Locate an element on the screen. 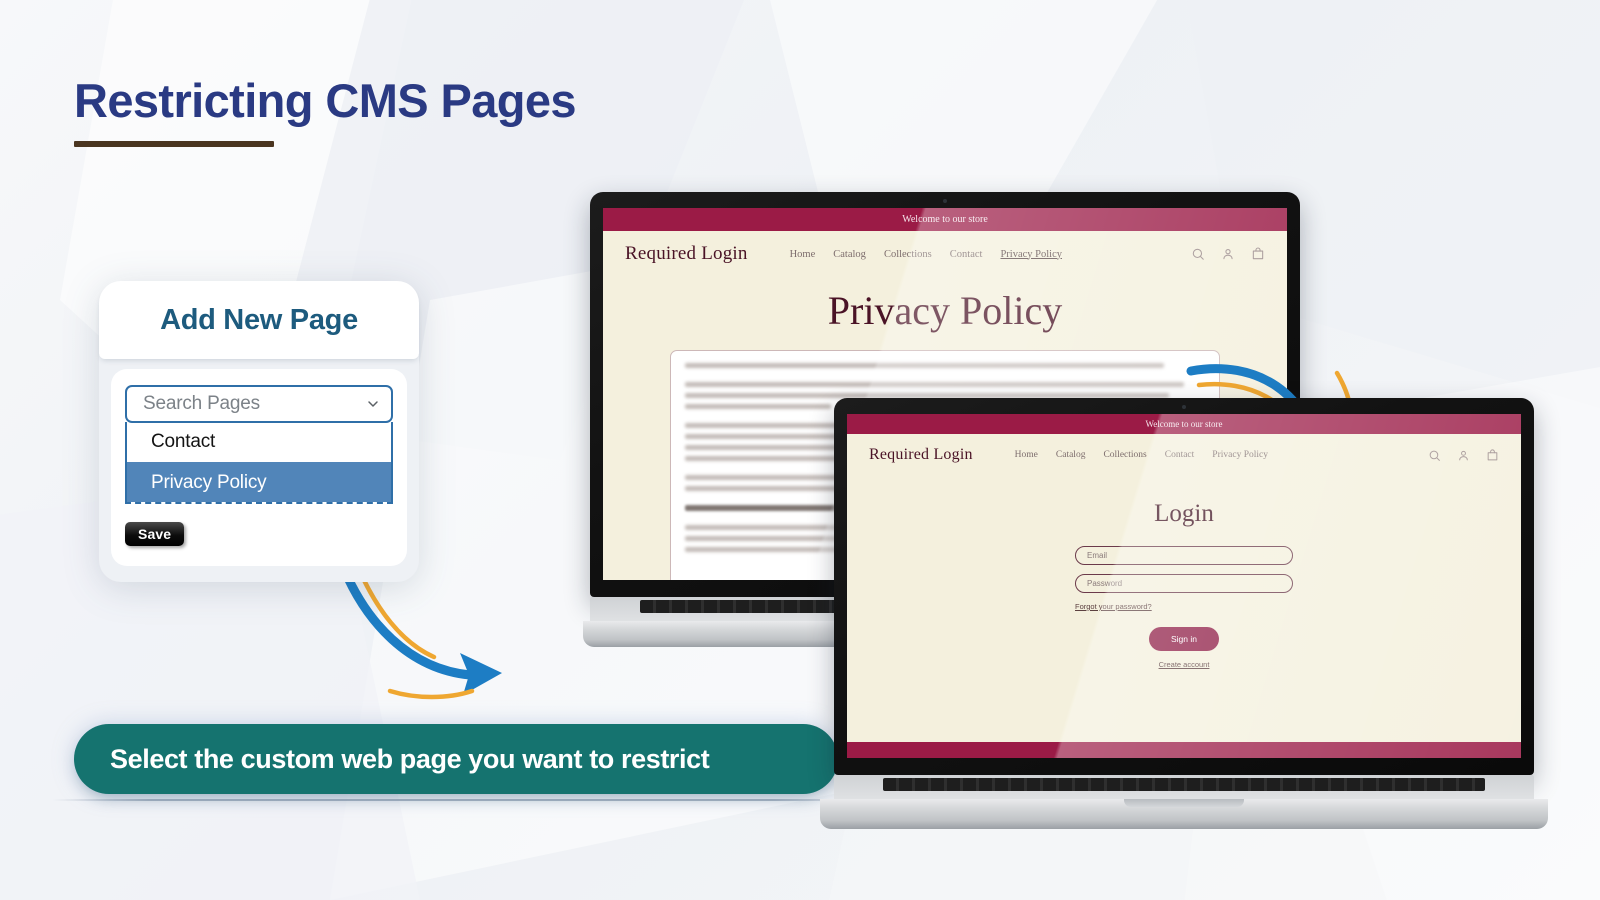 The height and width of the screenshot is (900, 1600). title-underline-rule is located at coordinates (174, 143).